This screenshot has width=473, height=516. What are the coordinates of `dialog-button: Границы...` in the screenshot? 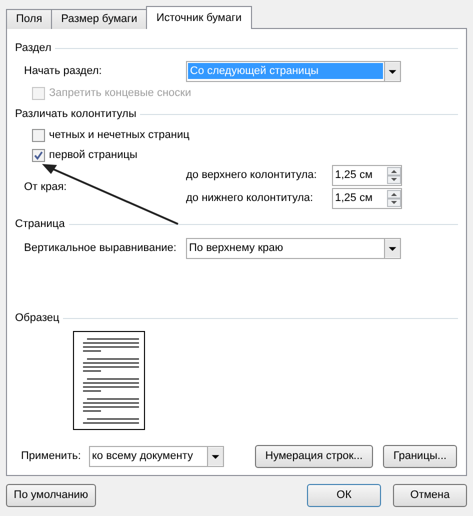 It's located at (420, 456).